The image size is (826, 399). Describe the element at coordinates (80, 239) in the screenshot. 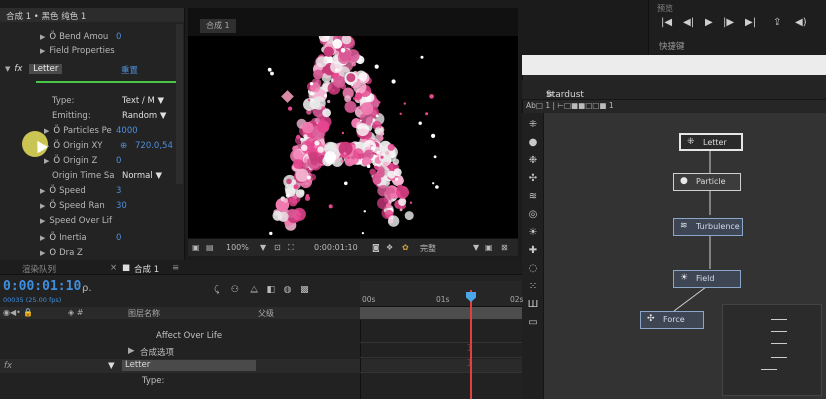

I see `param-row: ▶ Ö Inertia 0` at that location.